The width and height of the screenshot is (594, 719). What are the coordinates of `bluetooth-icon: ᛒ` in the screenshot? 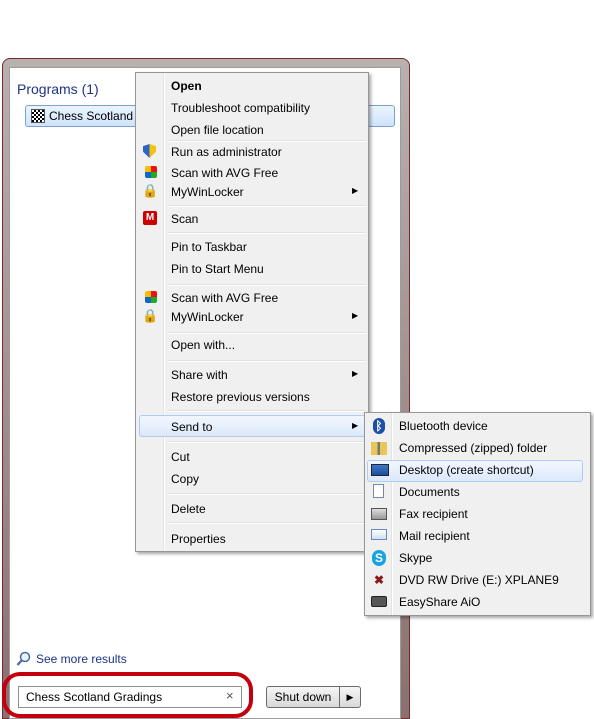 It's located at (379, 426).